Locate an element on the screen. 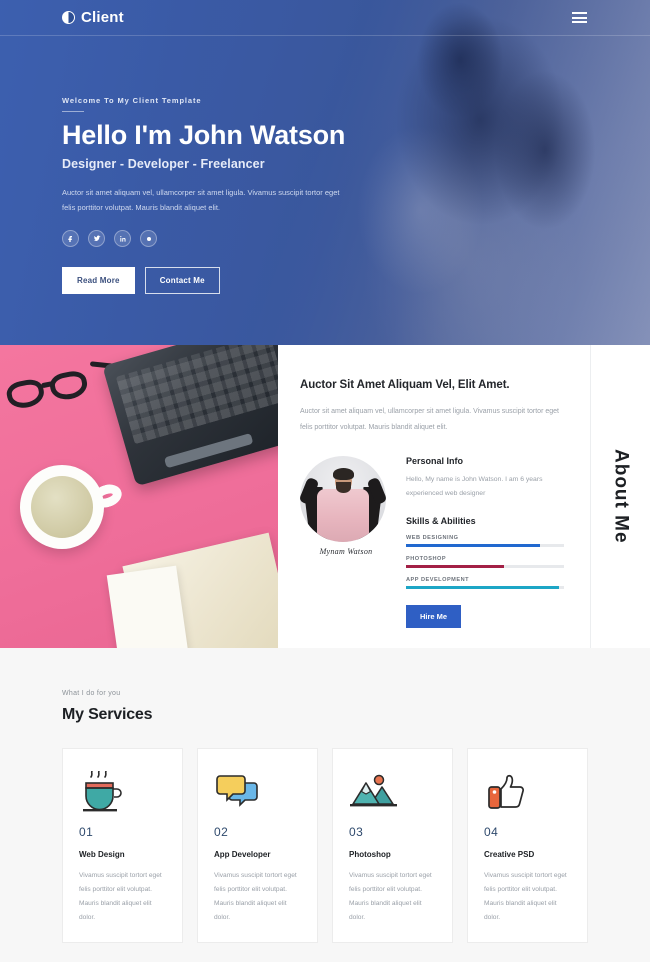 This screenshot has width=650, height=962. avatar is located at coordinates (343, 498).